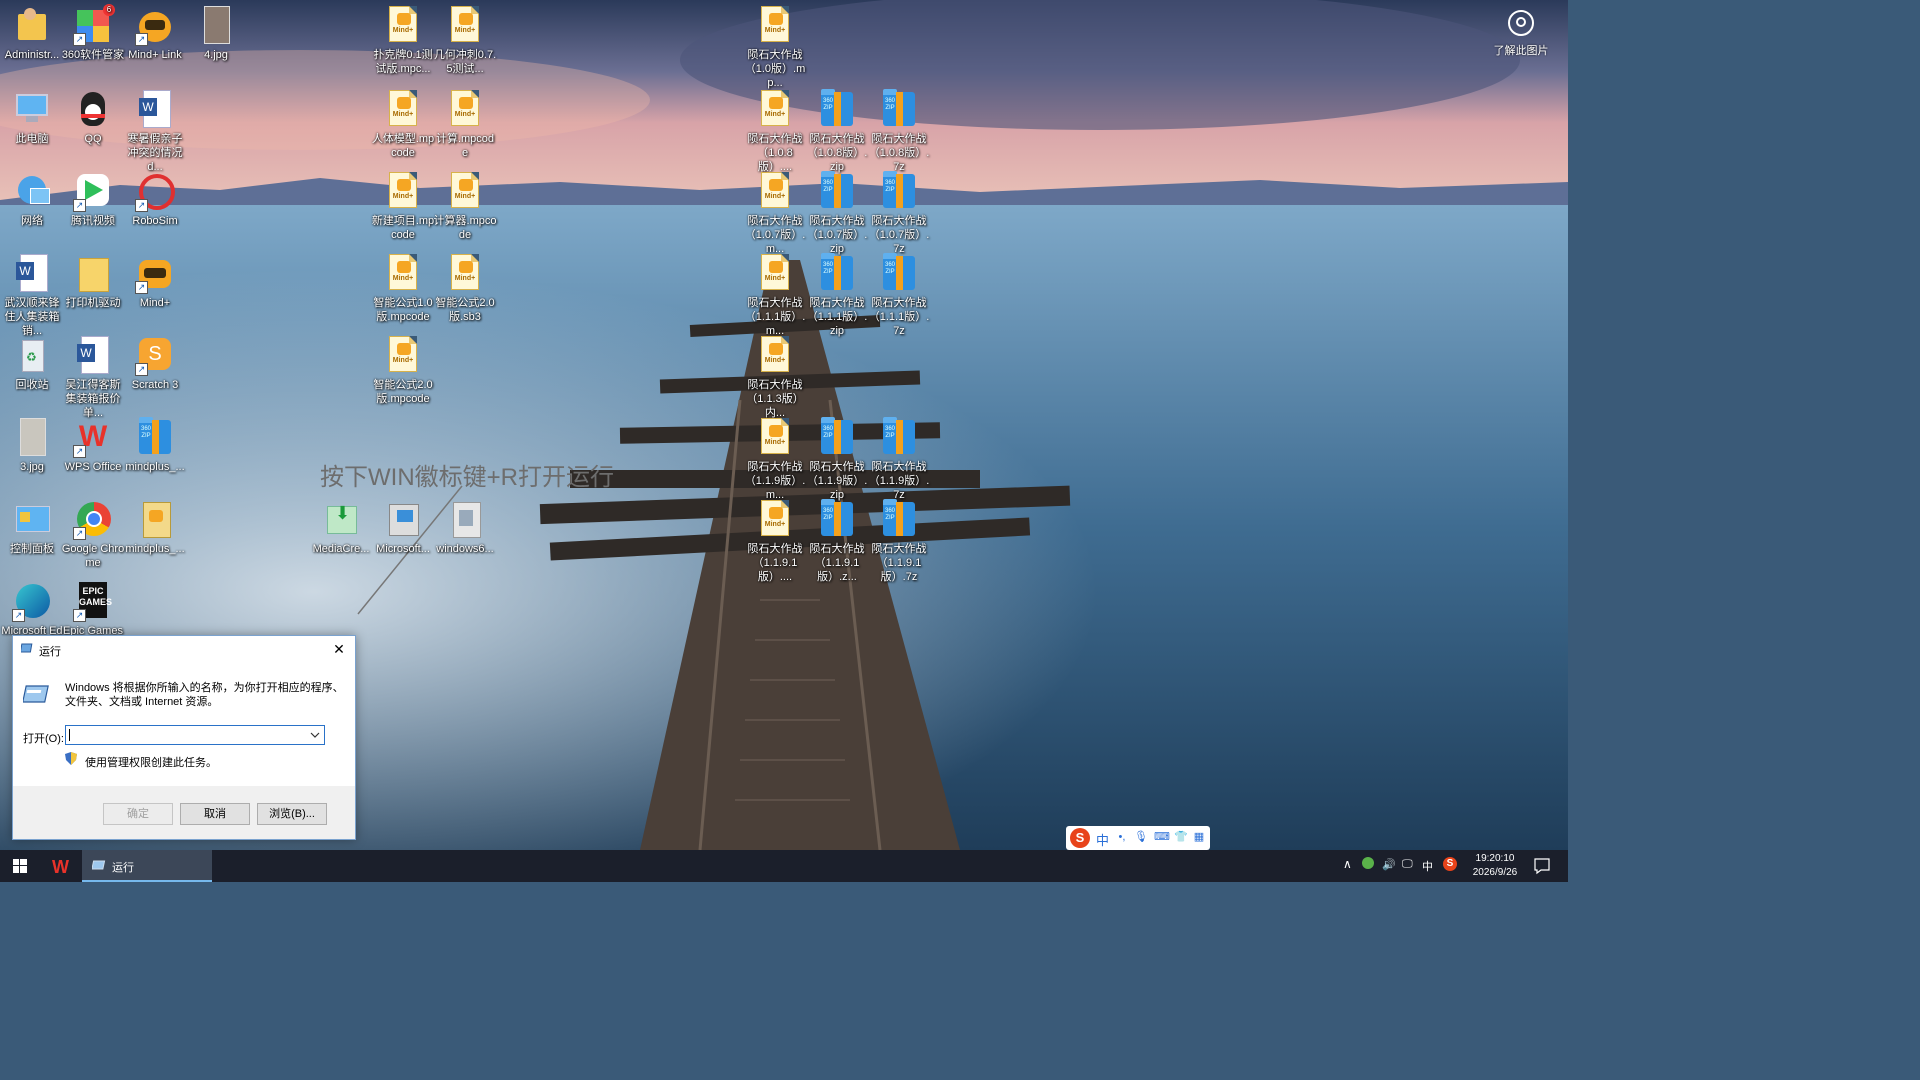  What do you see at coordinates (1495, 866) in the screenshot?
I see `system-clock: 19:20:10 2026/9/26` at bounding box center [1495, 866].